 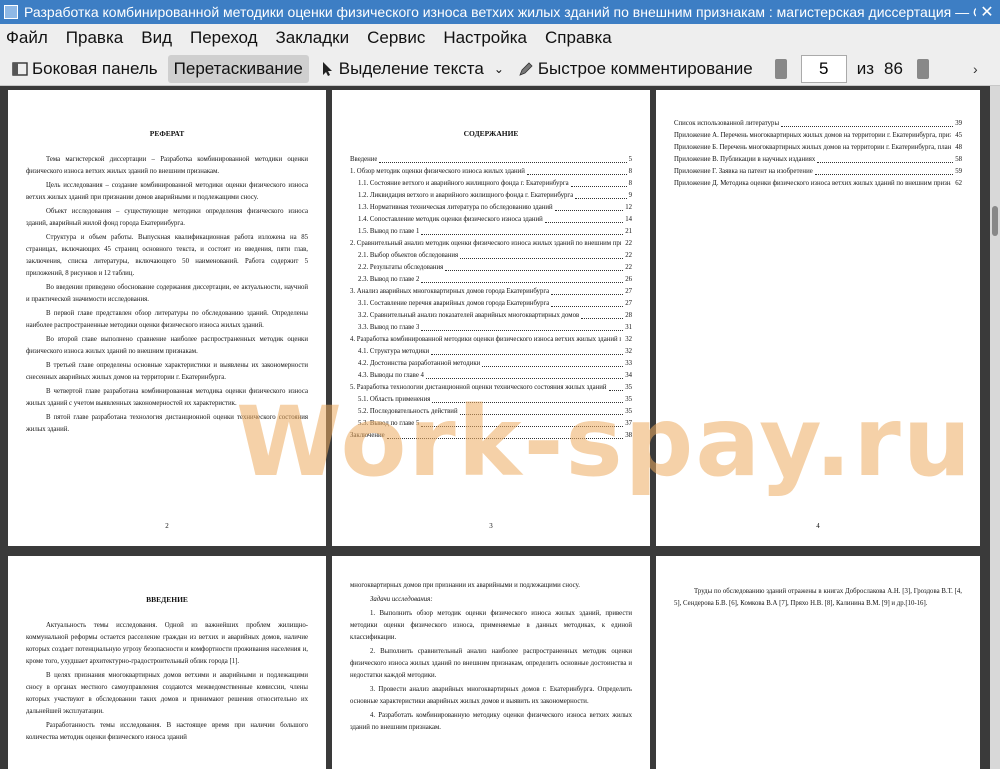 What do you see at coordinates (491, 328) in the screenshot?
I see `toc-entry: 3.3. Вывод по главе 3 31` at bounding box center [491, 328].